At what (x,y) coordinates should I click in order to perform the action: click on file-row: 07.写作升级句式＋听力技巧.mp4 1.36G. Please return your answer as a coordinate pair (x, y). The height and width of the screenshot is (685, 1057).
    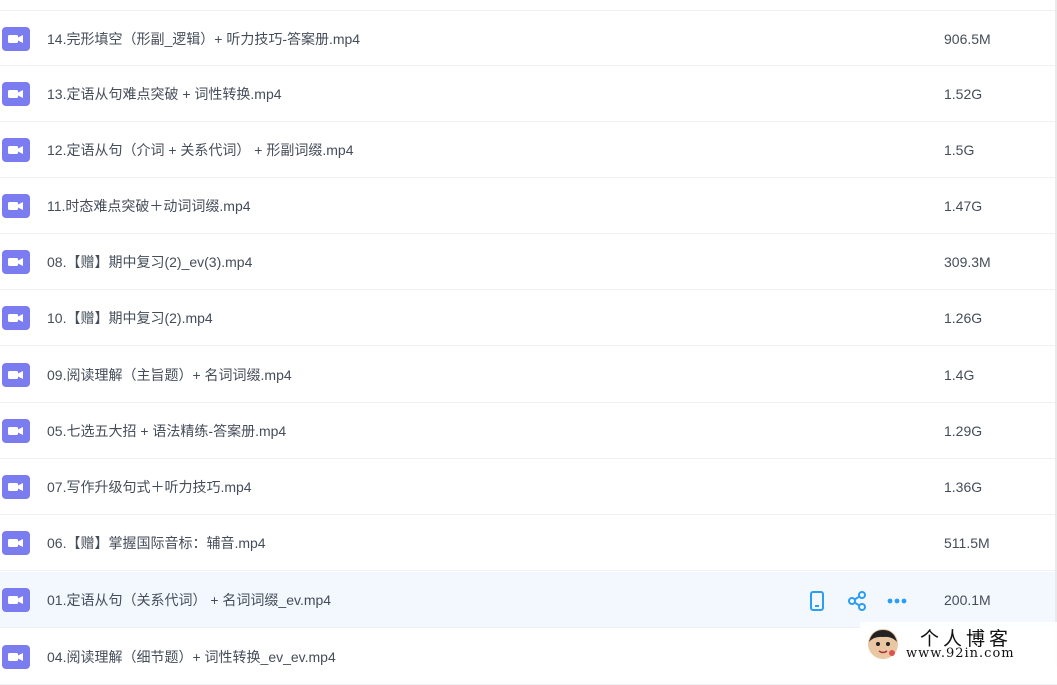
    Looking at the image, I should click on (528, 487).